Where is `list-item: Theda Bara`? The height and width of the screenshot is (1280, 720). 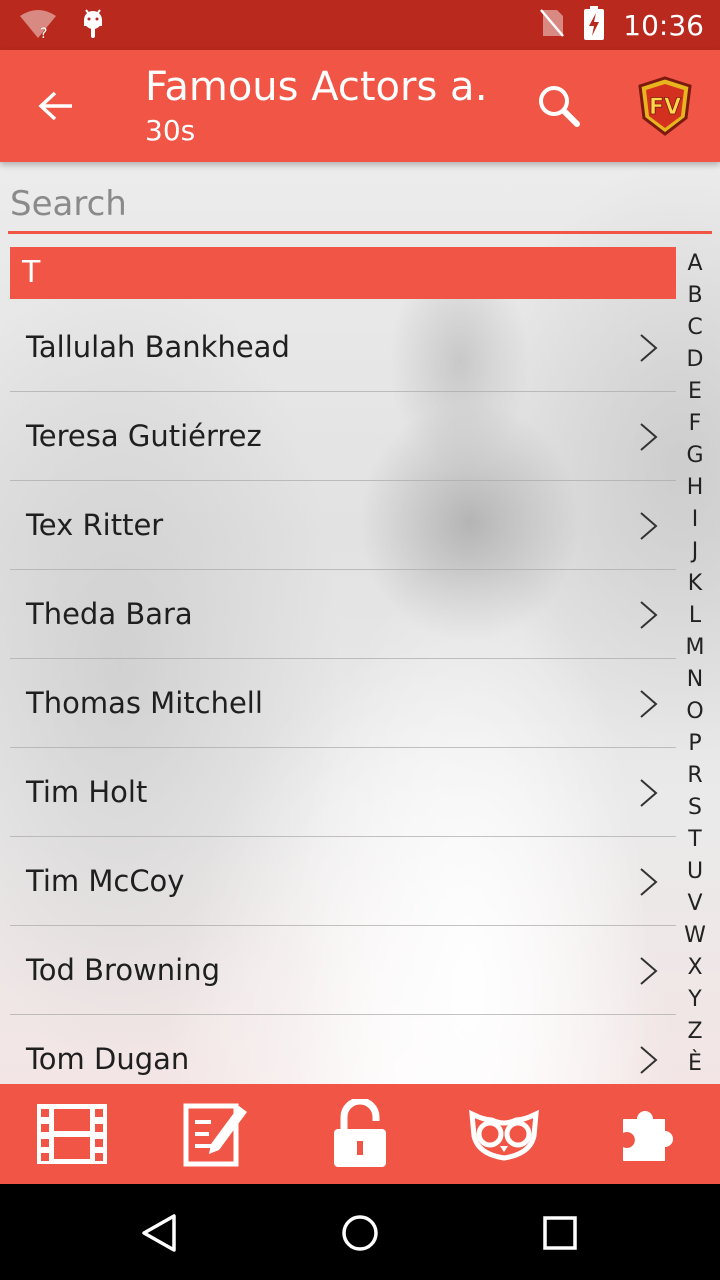 list-item: Theda Bara is located at coordinates (343, 614).